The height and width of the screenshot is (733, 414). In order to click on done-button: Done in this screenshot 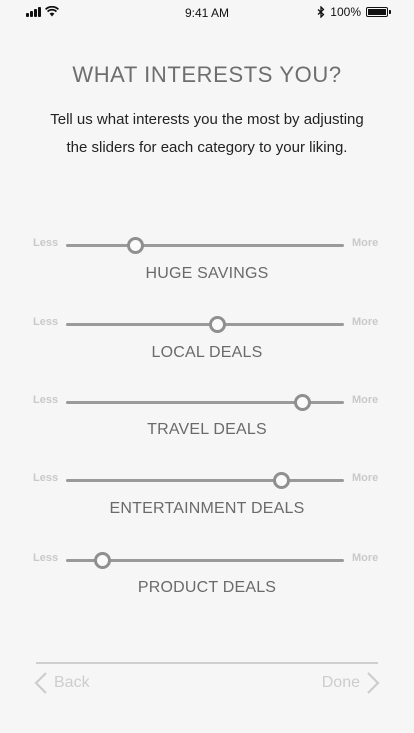, I will do `click(351, 683)`.